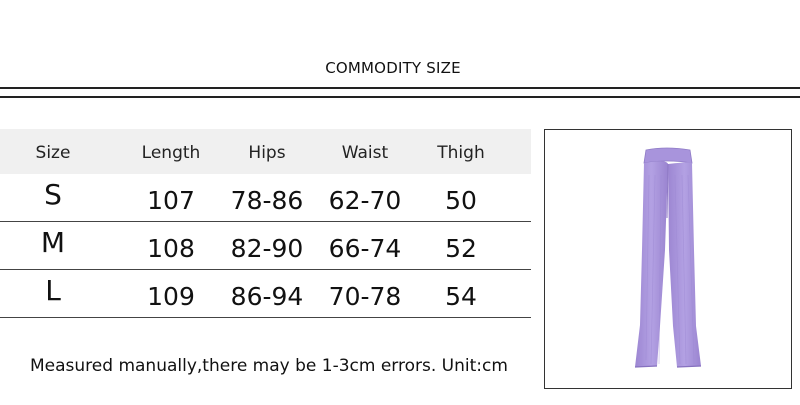 This screenshot has width=800, height=405. Describe the element at coordinates (171, 248) in the screenshot. I see `length-cell: 108` at that location.